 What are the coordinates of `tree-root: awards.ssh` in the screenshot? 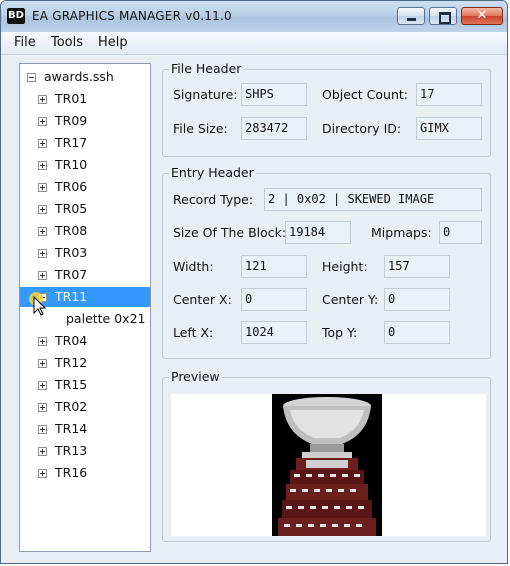 It's located at (85, 77).